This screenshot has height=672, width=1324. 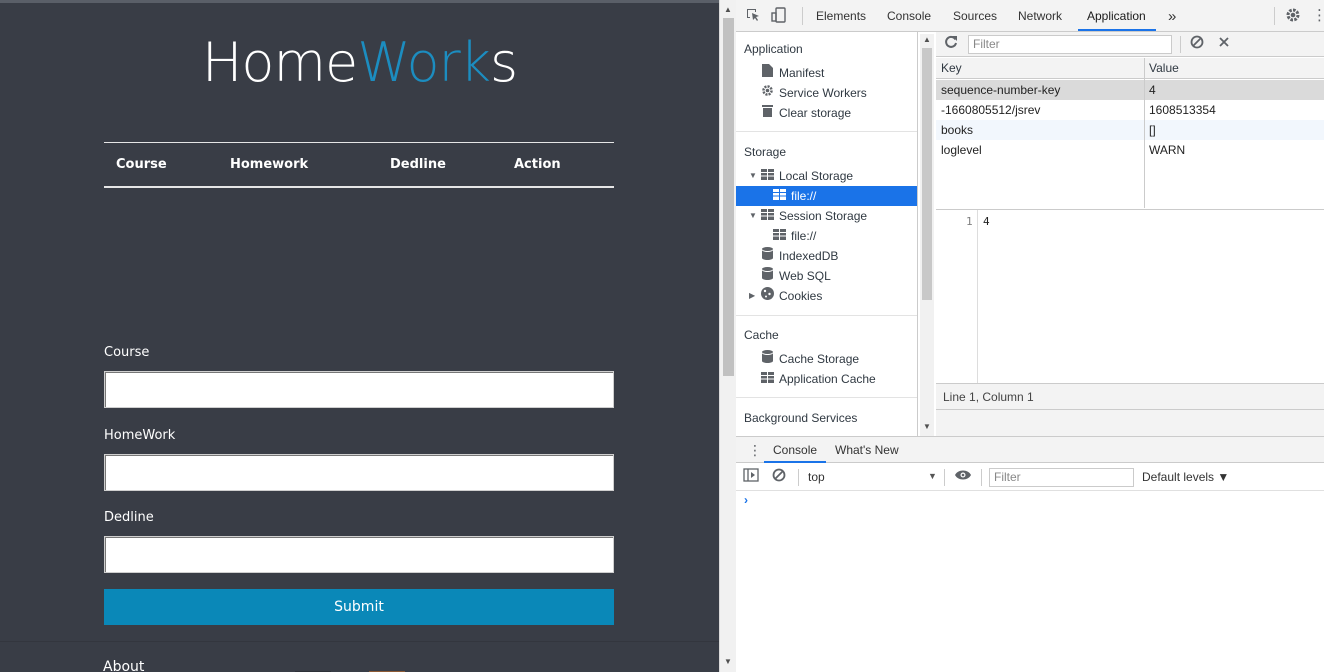 What do you see at coordinates (1130, 423) in the screenshot?
I see `preview-footer` at bounding box center [1130, 423].